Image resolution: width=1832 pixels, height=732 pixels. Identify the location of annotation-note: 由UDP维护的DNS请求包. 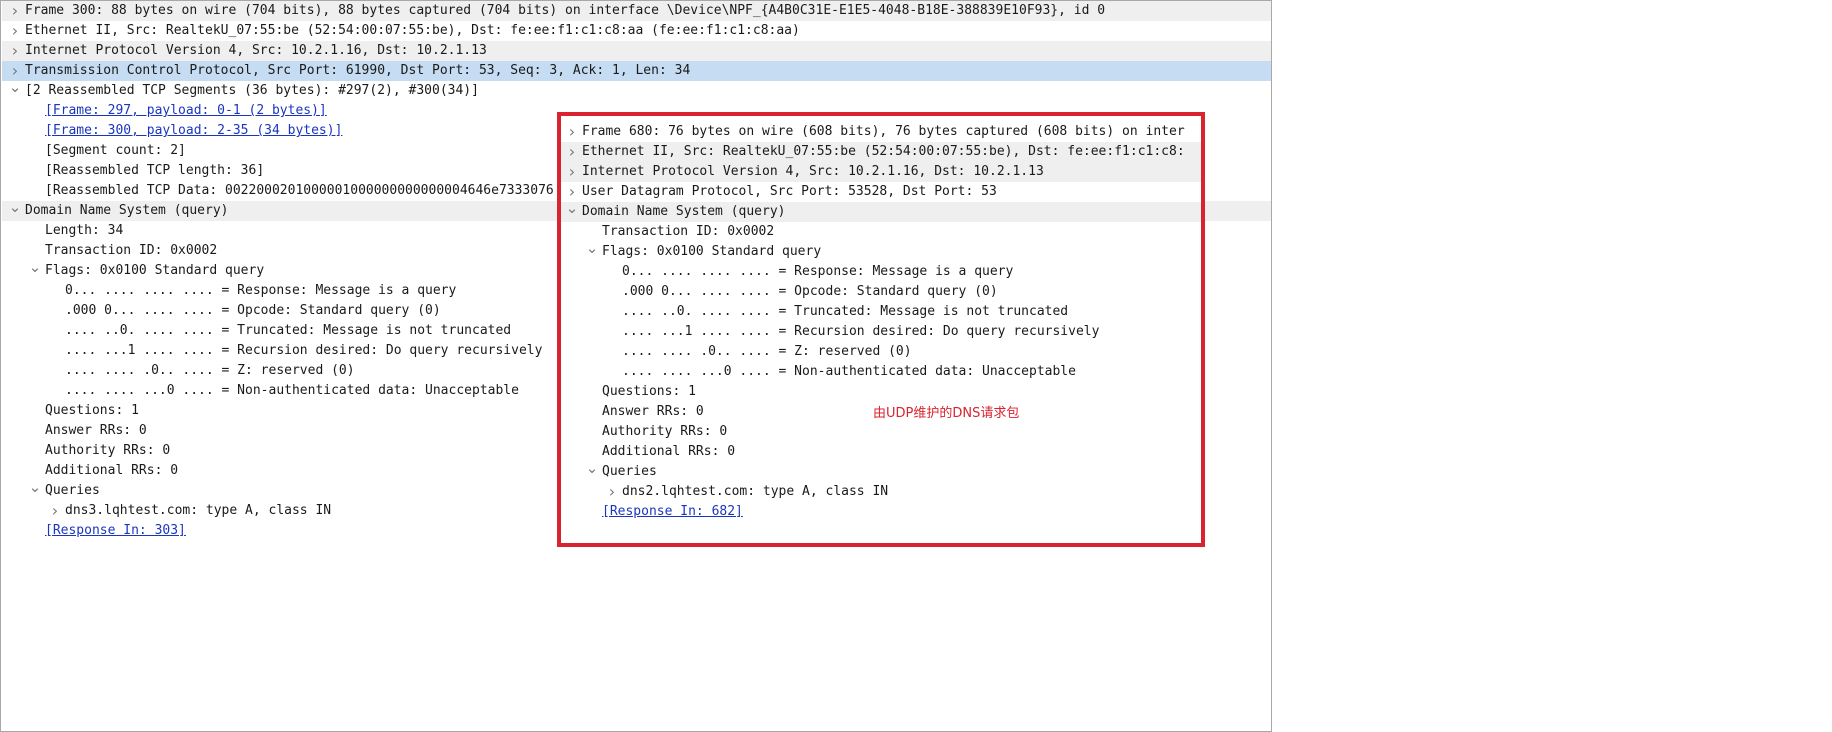
(946, 413).